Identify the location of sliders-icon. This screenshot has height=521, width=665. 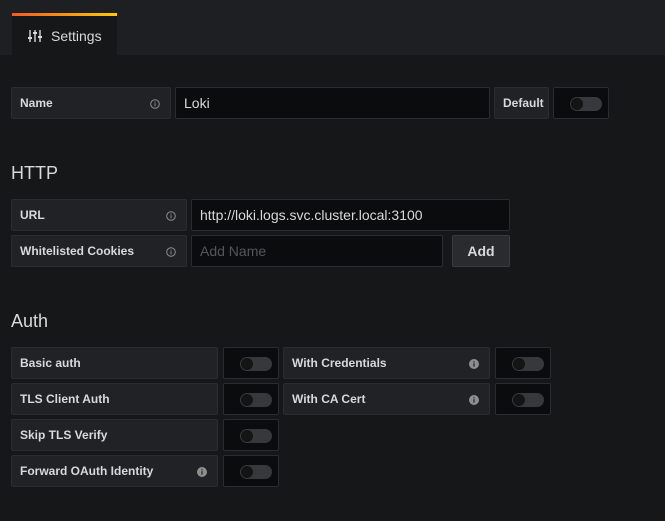
(35, 36).